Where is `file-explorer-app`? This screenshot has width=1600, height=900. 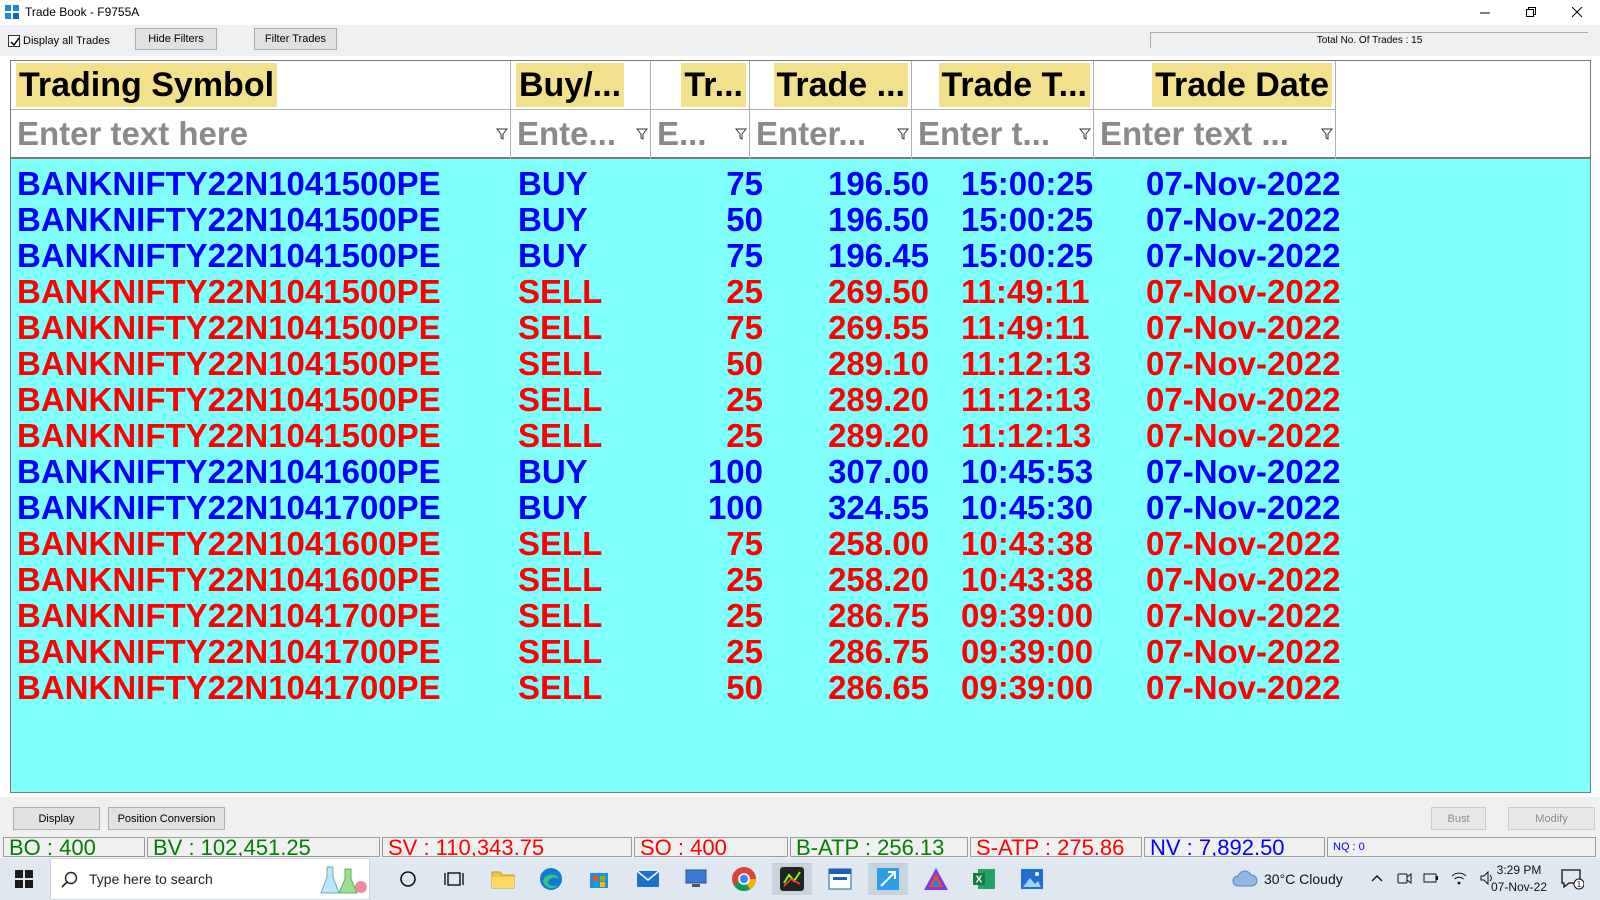
file-explorer-app is located at coordinates (503, 879).